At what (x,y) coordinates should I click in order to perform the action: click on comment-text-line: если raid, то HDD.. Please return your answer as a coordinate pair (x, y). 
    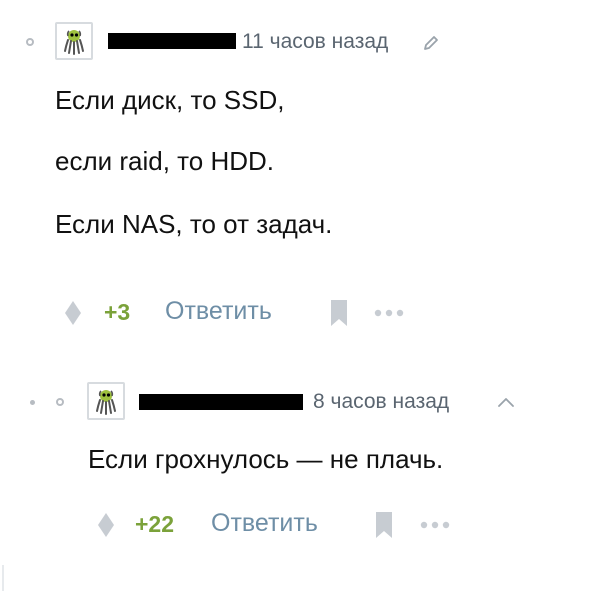
    Looking at the image, I should click on (165, 161).